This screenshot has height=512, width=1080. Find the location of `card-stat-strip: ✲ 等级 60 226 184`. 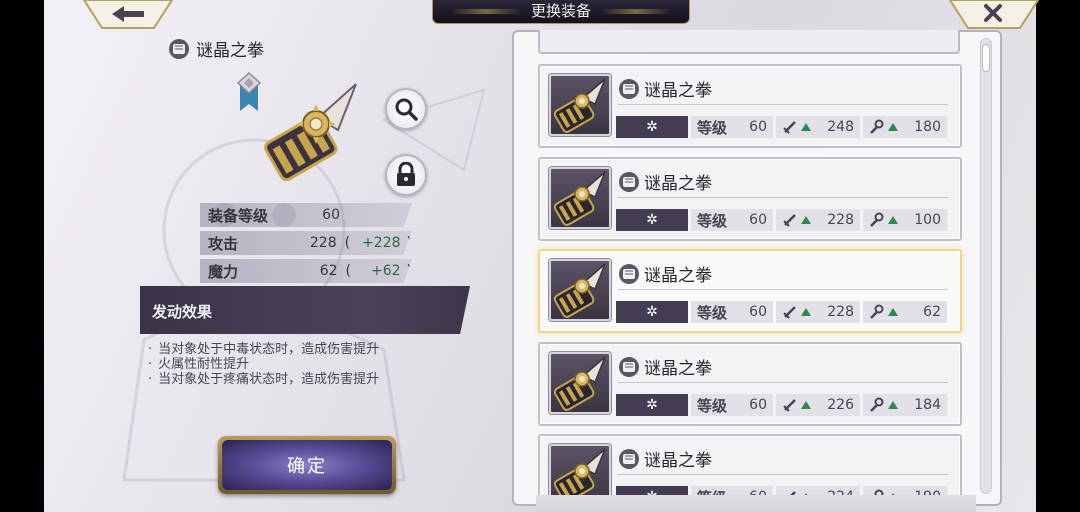

card-stat-strip: ✲ 等级 60 226 184 is located at coordinates (783, 405).